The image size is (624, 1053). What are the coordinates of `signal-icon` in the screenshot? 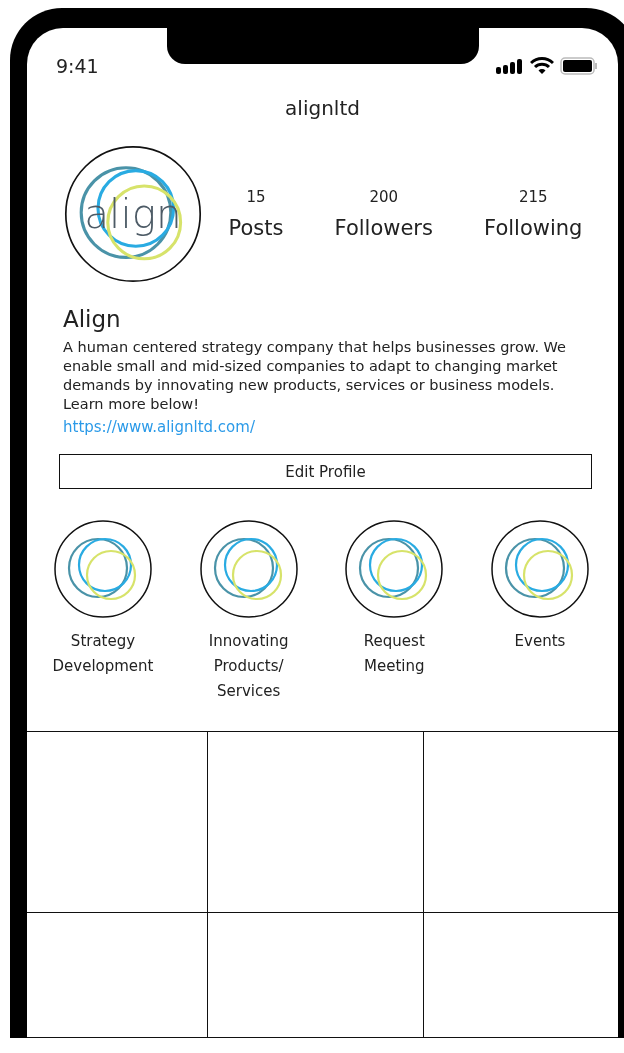 It's located at (510, 66).